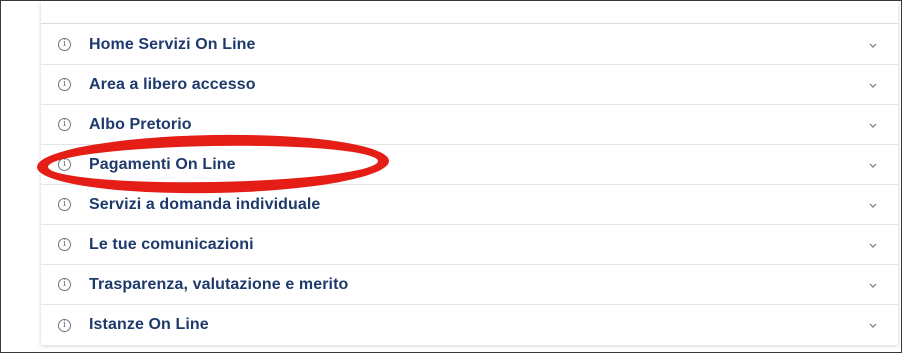 The height and width of the screenshot is (353, 902). I want to click on accordion-item-albo-pretorio: i Albo Pretorio, so click(469, 125).